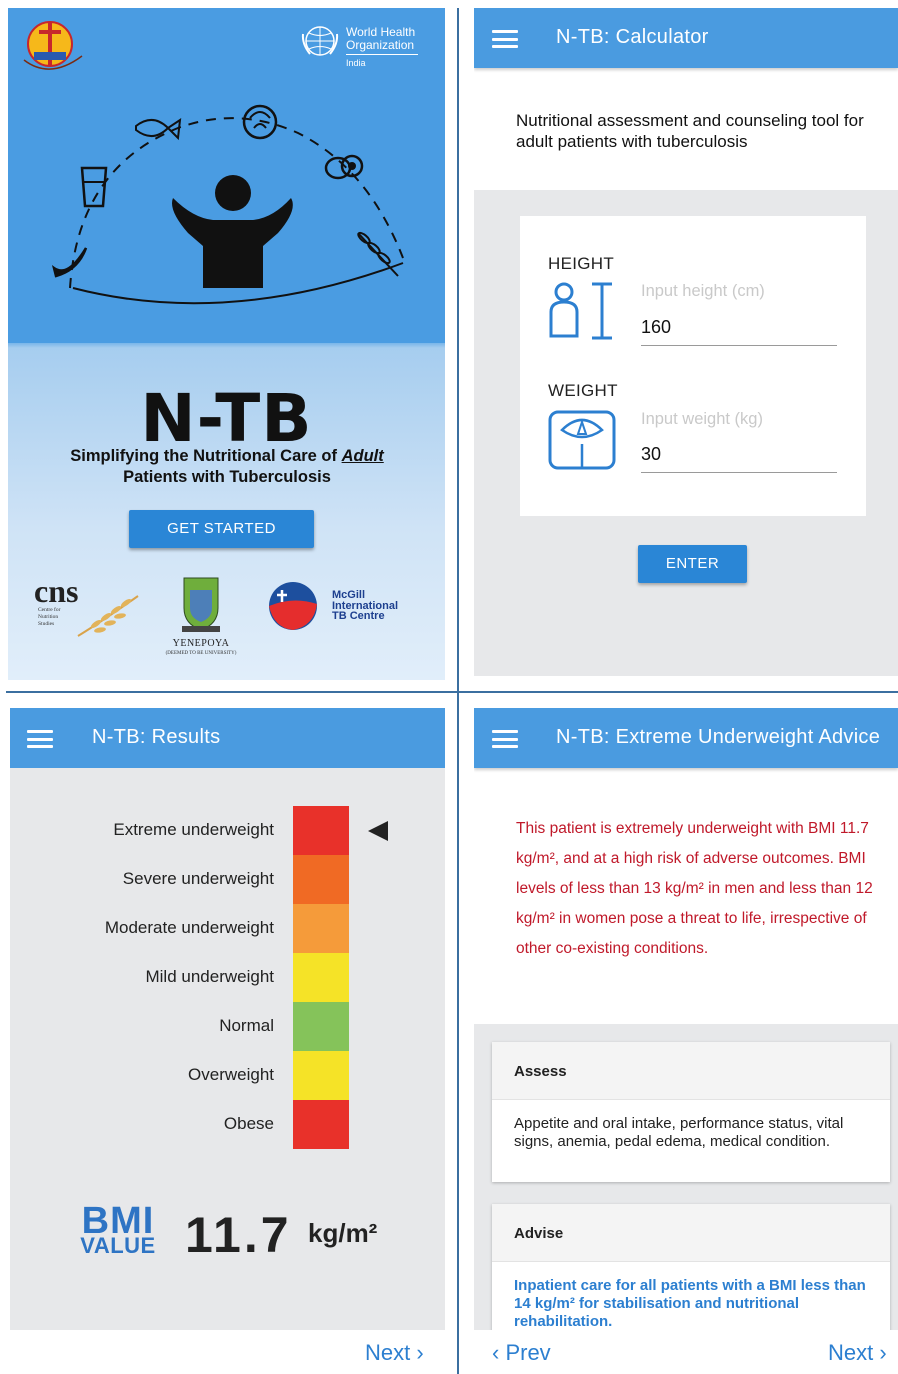 The height and width of the screenshot is (1374, 898). What do you see at coordinates (227, 477) in the screenshot?
I see `app-subtitle-part-2: Patients with Tuberculosis` at bounding box center [227, 477].